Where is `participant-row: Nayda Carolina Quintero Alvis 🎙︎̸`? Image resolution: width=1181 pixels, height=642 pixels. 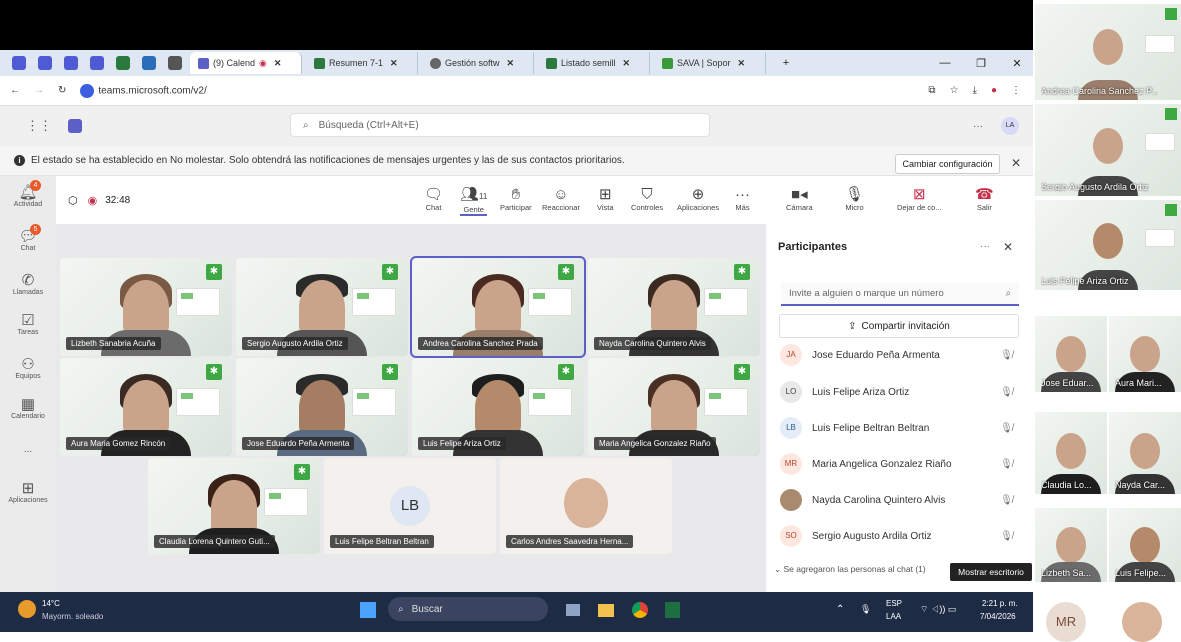
participant-row: Nayda Carolina Quintero Alvis 🎙︎̸ is located at coordinates (902, 500).